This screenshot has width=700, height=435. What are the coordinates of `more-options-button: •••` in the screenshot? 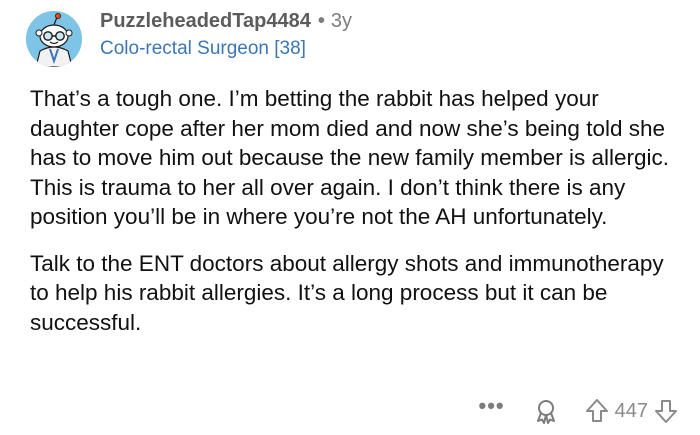 It's located at (492, 406).